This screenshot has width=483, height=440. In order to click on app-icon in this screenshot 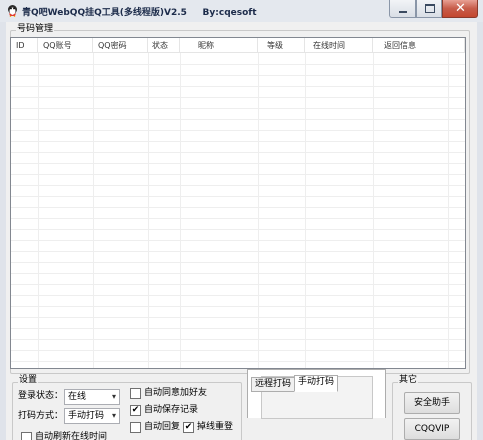, I will do `click(12, 11)`.